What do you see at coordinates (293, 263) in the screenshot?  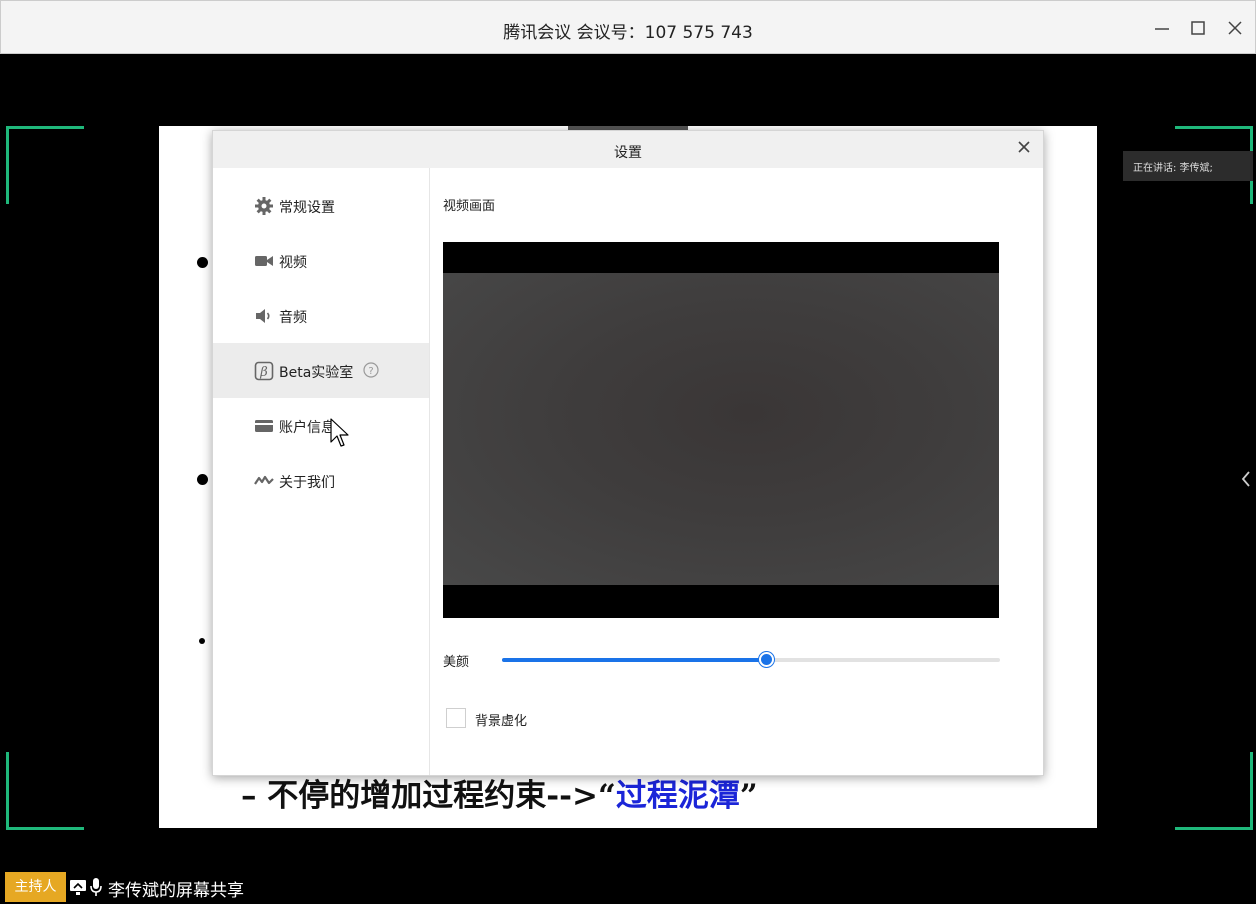 I see `sidebar-item-label: 视频` at bounding box center [293, 263].